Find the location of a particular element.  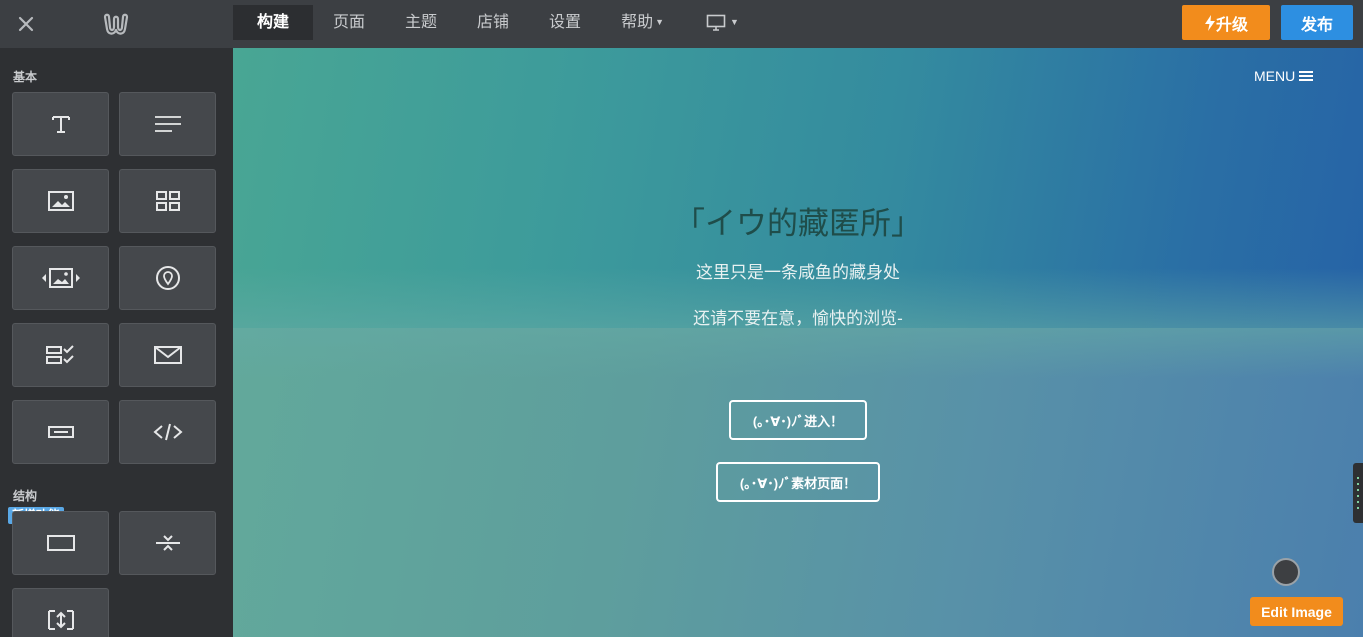

hero-subtitle-2: 还请不要在意，愉快的浏览- is located at coordinates (798, 316).